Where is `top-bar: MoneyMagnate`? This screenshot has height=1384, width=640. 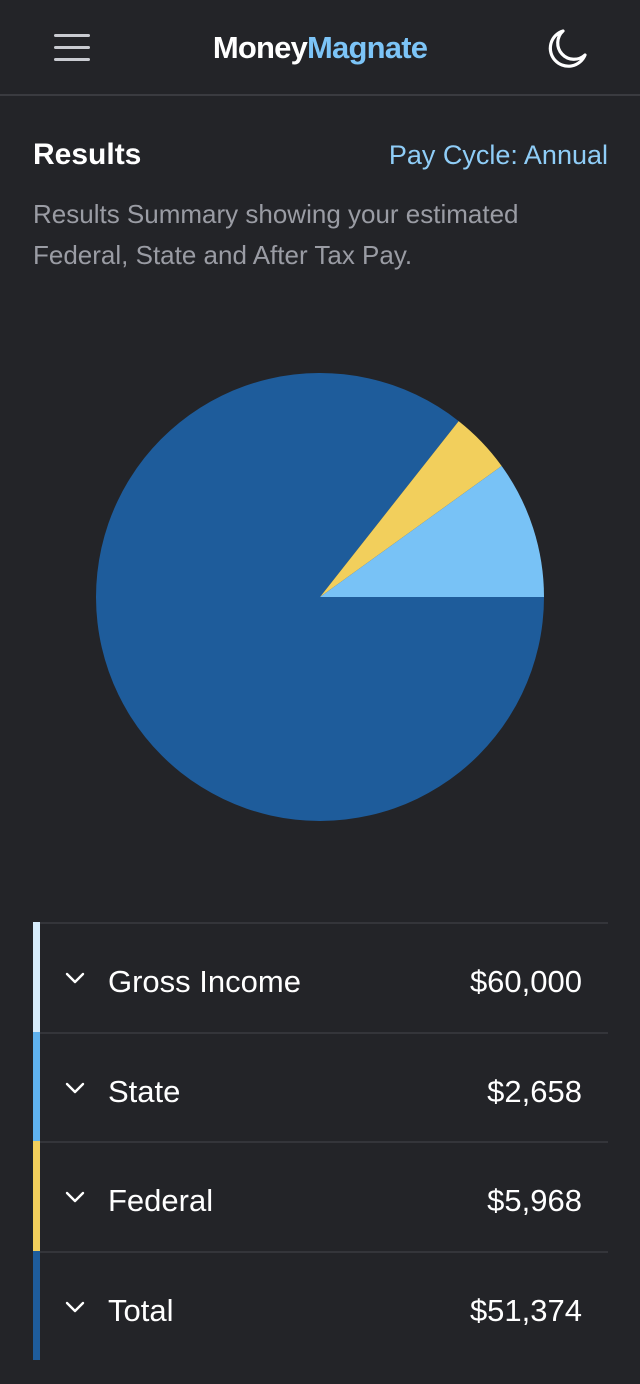
top-bar: MoneyMagnate is located at coordinates (320, 48).